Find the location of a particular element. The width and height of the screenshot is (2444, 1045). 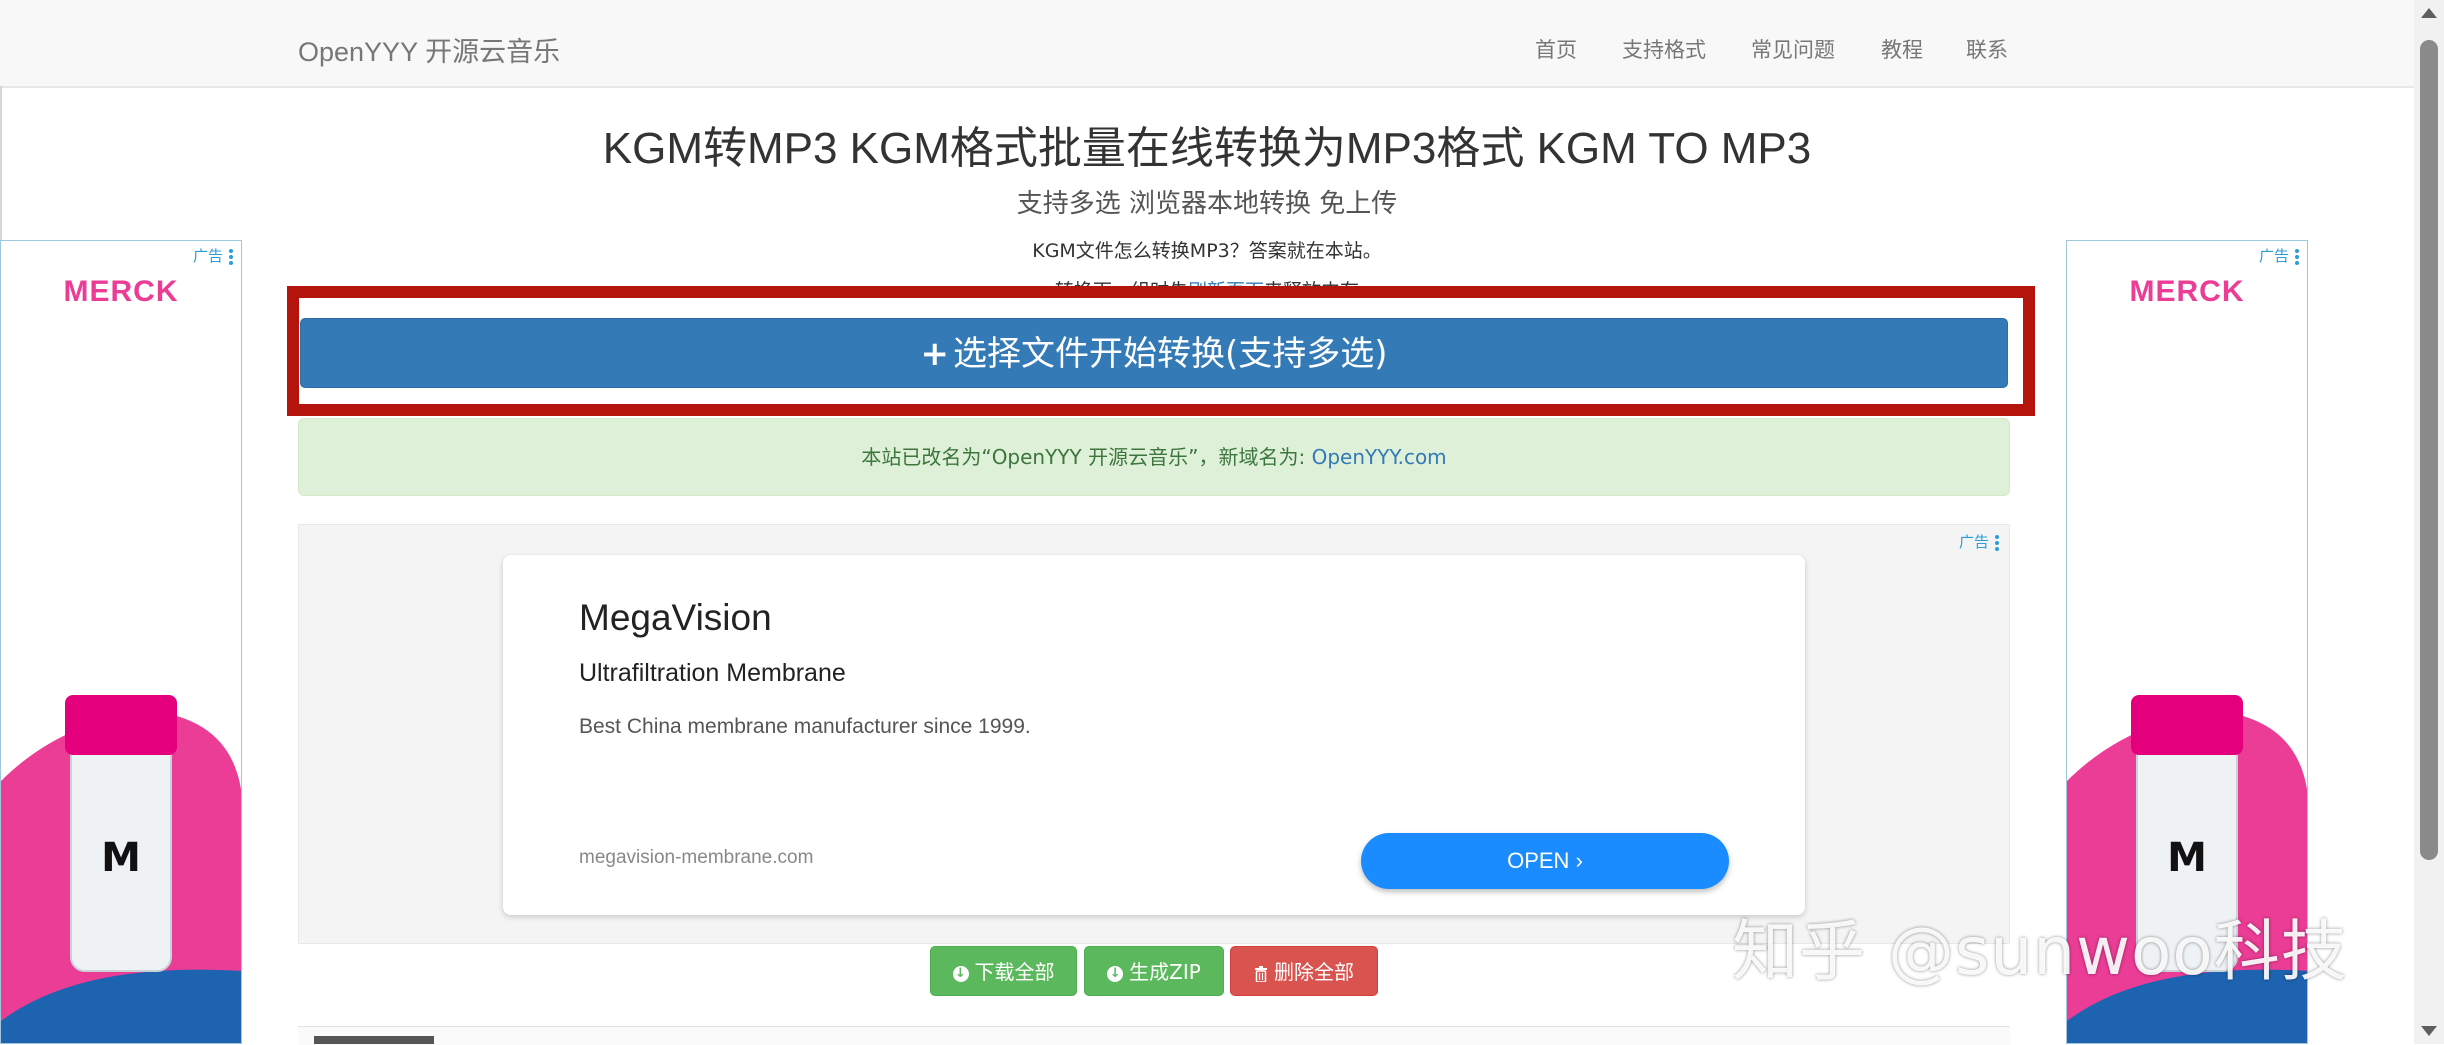

ad-subtitle: Ultrafiltration Membrane is located at coordinates (712, 673).